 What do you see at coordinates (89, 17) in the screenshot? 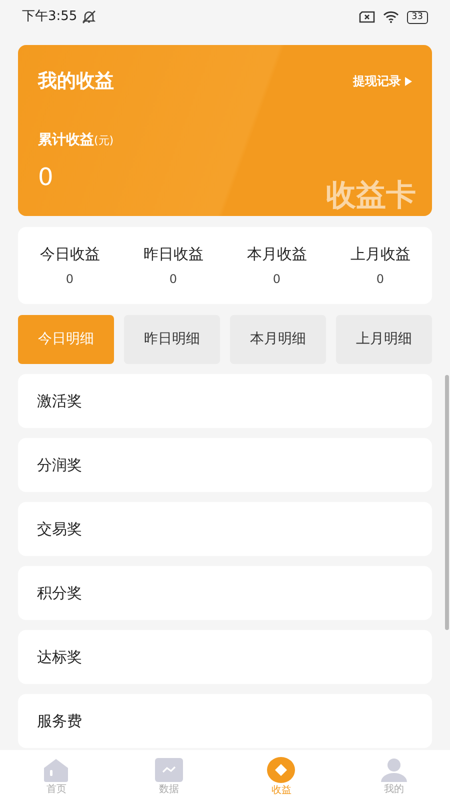
I see `mute-icon` at bounding box center [89, 17].